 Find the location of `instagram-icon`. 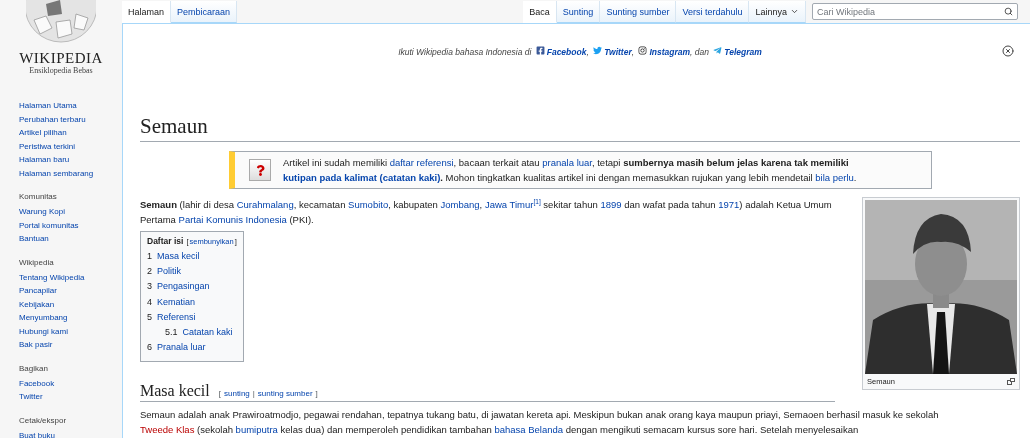

instagram-icon is located at coordinates (643, 50).